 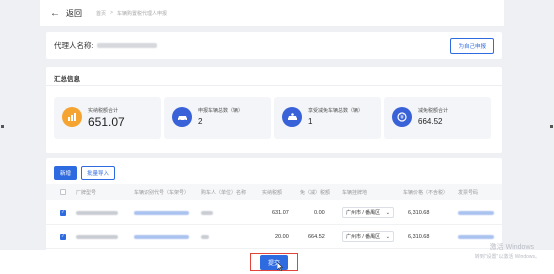 What do you see at coordinates (292, 117) in the screenshot?
I see `car-discount-icon` at bounding box center [292, 117].